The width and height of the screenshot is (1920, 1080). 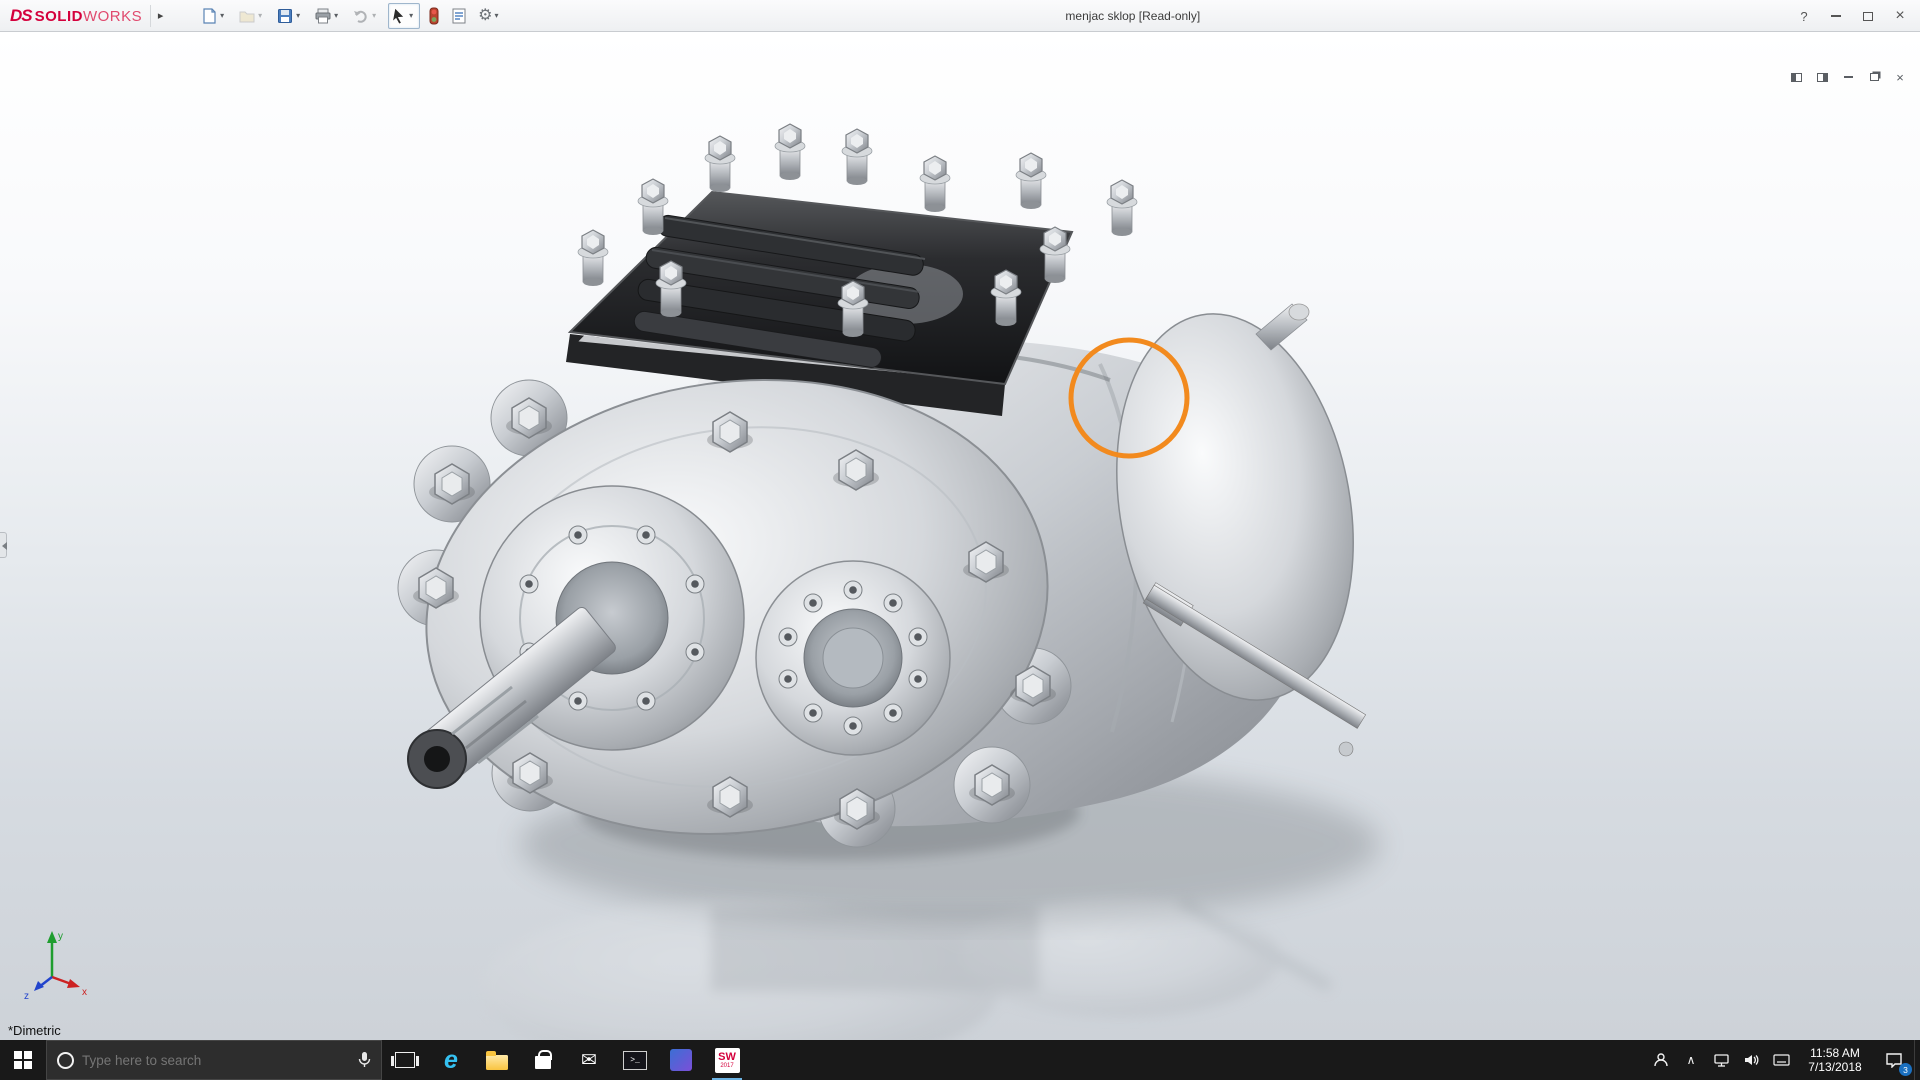 I want to click on model-reflection, so click(x=906, y=968).